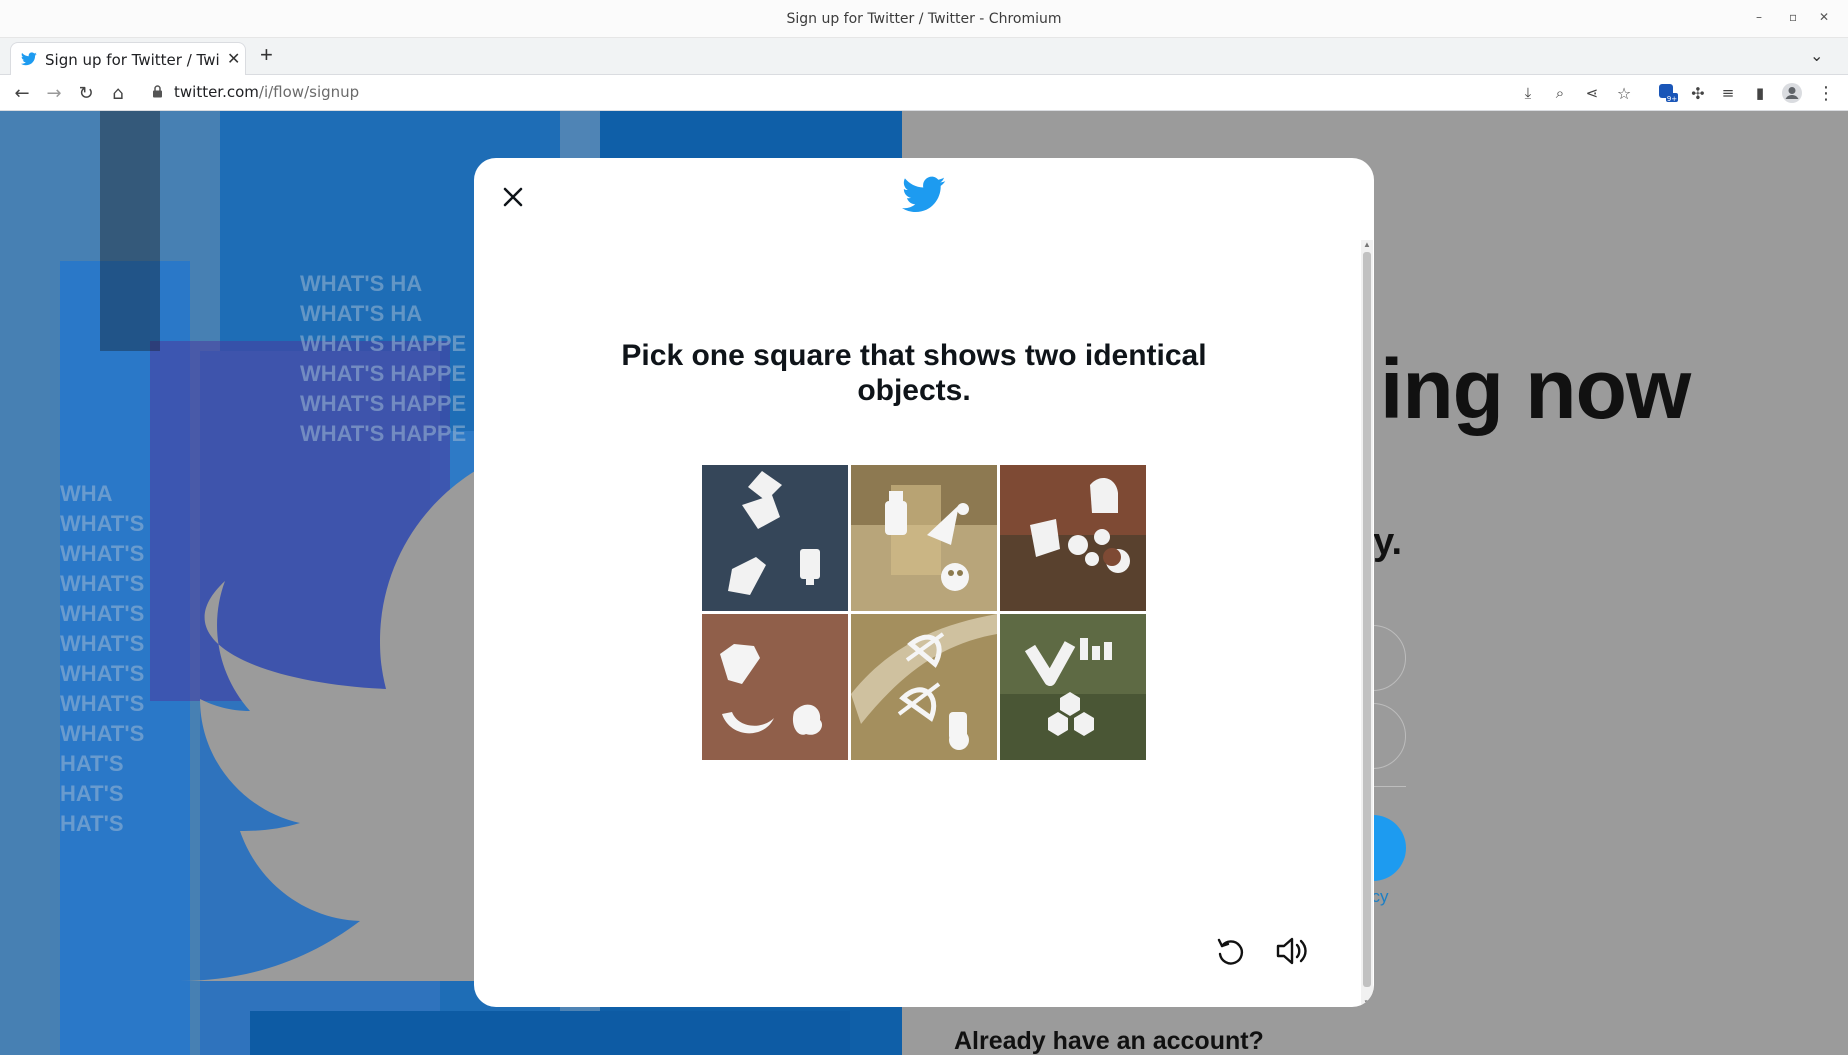  Describe the element at coordinates (1792, 93) in the screenshot. I see `profile-icon` at that location.